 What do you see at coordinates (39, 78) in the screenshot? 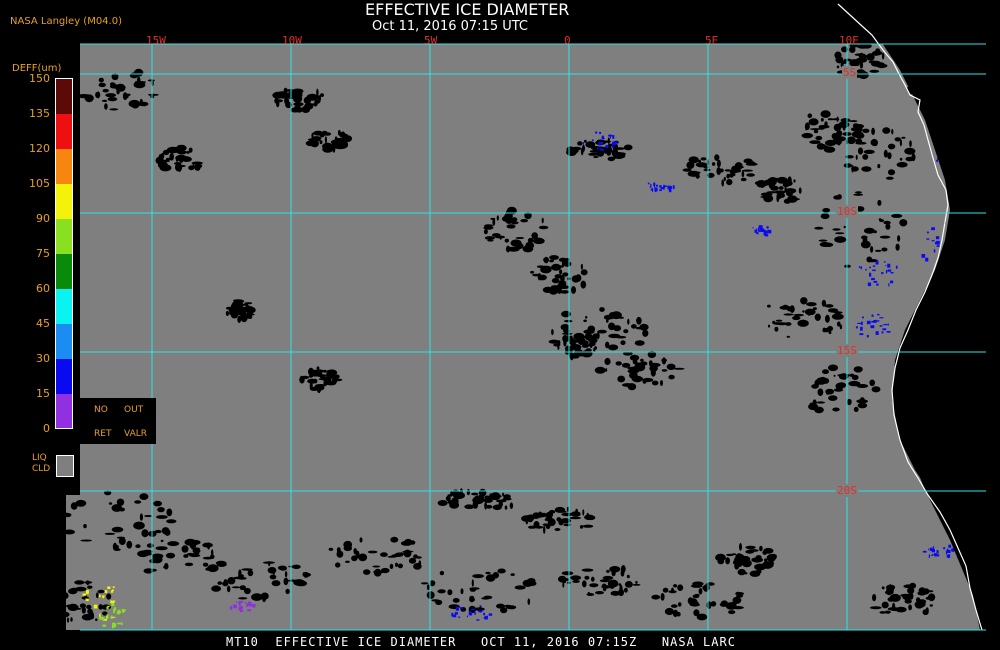
I see `colorbar-tick: 150` at bounding box center [39, 78].